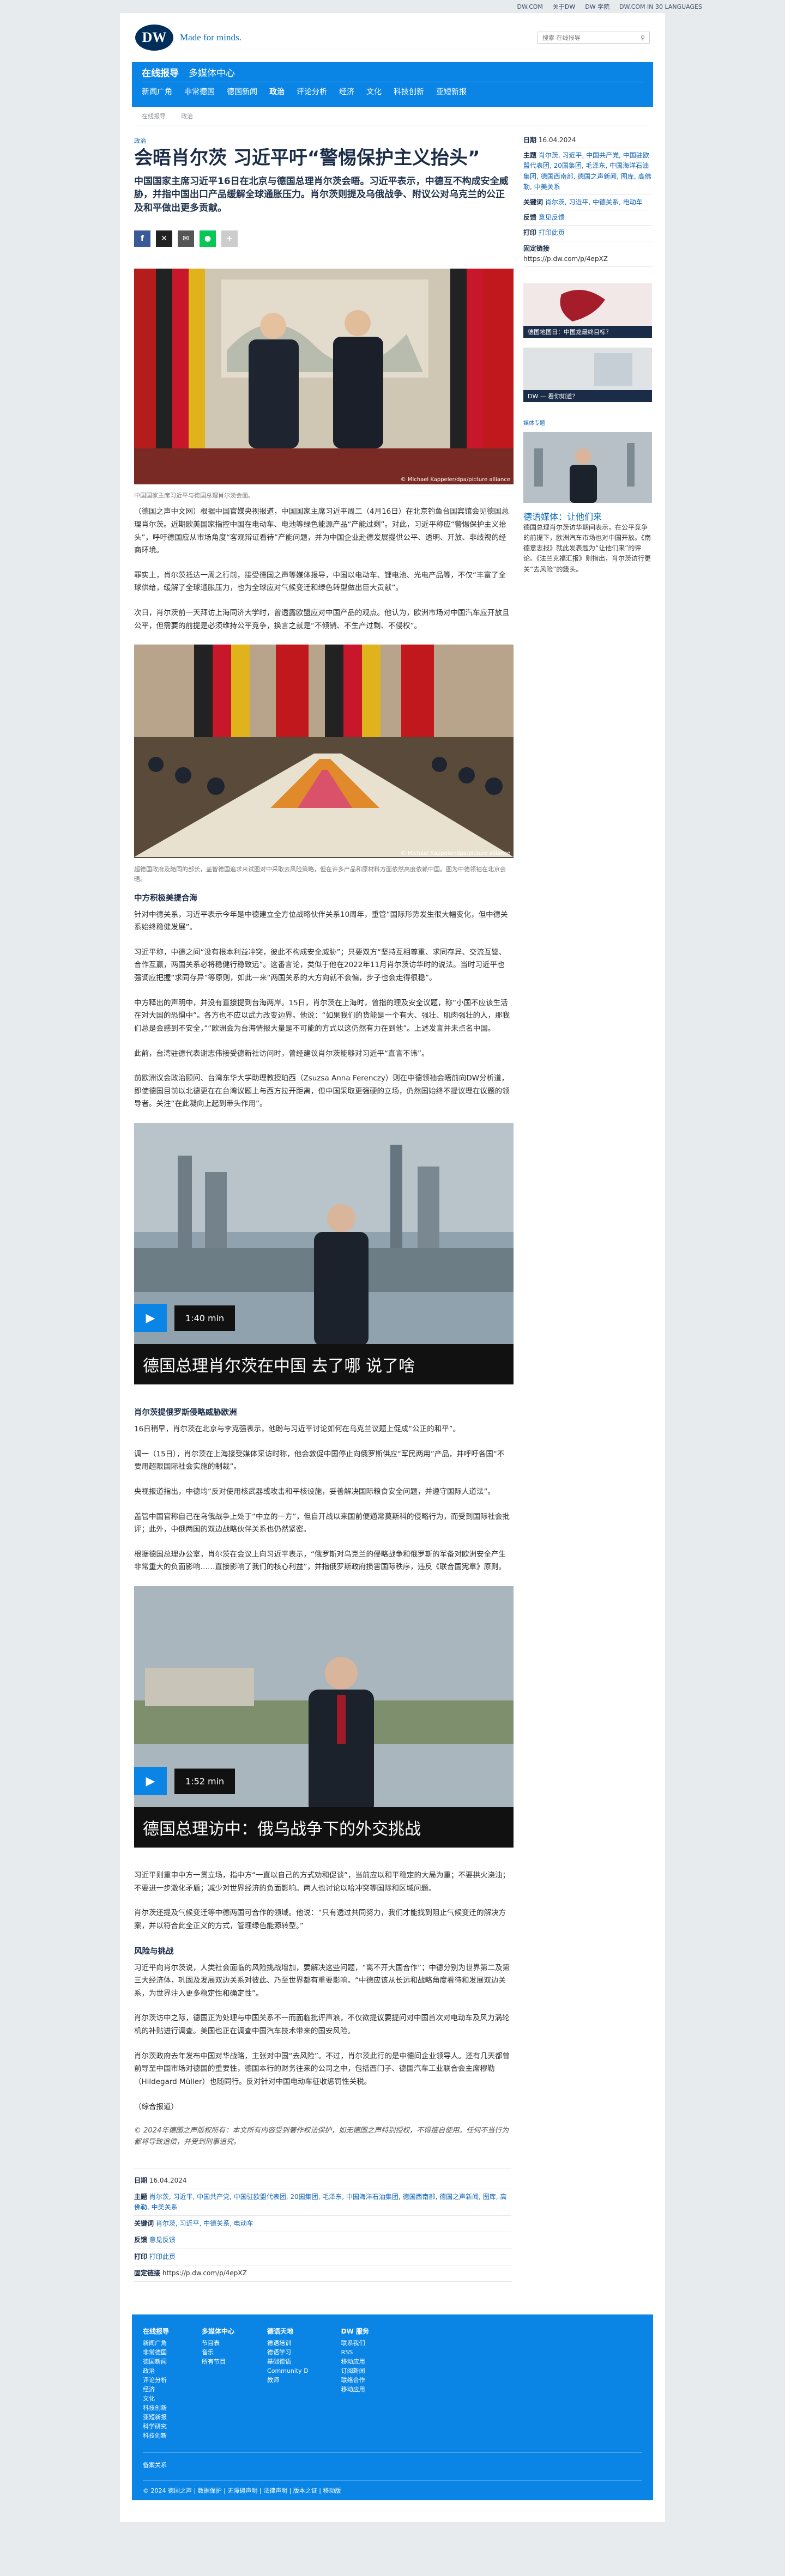 The width and height of the screenshot is (785, 2576). Describe the element at coordinates (288, 2353) in the screenshot. I see `footer-link: 德语学习` at that location.